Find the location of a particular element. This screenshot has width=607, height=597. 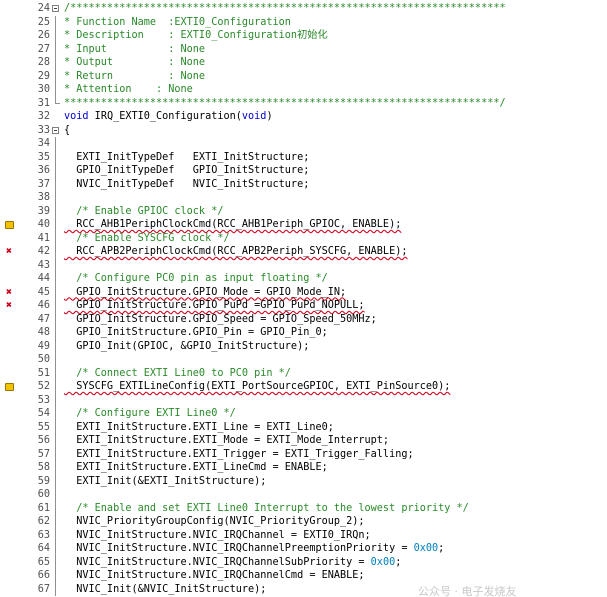

code-line: 30 * Attention : None is located at coordinates (303, 90).